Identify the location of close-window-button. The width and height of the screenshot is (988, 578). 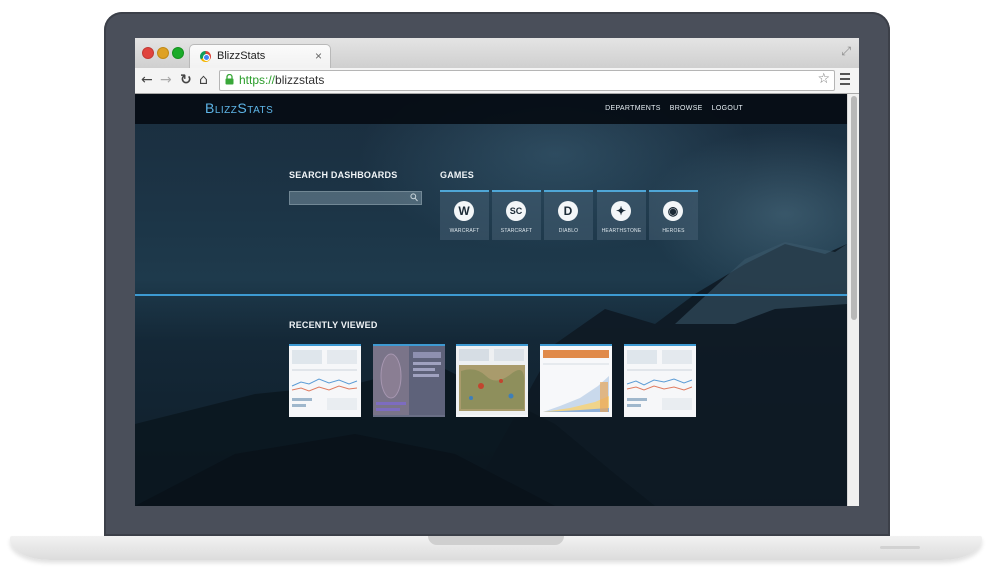
(148, 53).